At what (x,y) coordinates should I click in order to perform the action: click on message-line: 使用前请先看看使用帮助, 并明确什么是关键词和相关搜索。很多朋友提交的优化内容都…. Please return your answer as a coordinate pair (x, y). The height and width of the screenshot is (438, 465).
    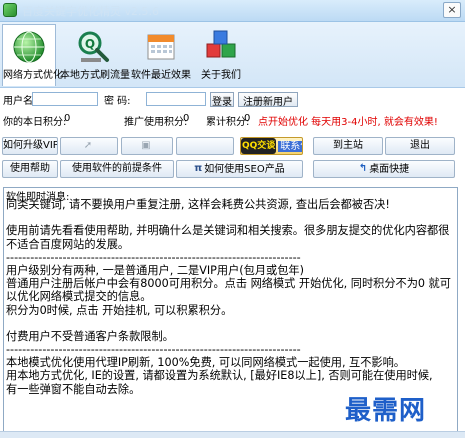
    Looking at the image, I should click on (228, 231).